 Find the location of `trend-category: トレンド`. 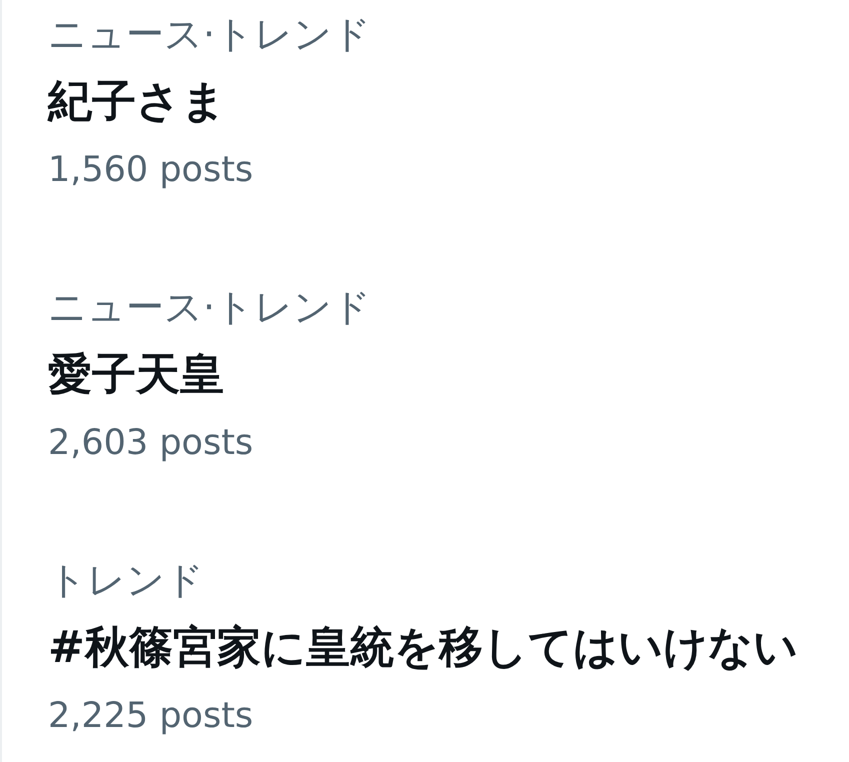

trend-category: トレンド is located at coordinates (126, 580).